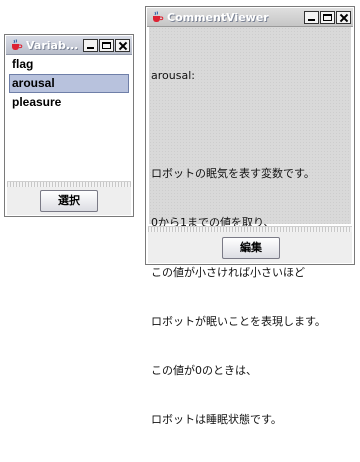 The width and height of the screenshot is (360, 462). Describe the element at coordinates (173, 75) in the screenshot. I see `comment-line: arousal:` at that location.